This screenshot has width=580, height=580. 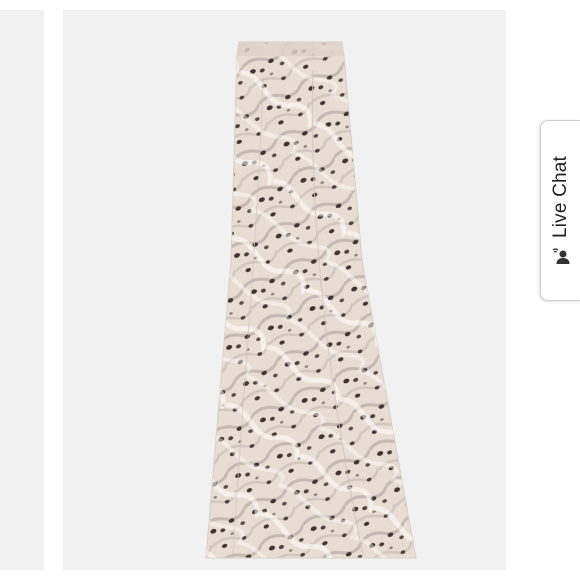 I want to click on live-chat-label: Live Chat, so click(x=560, y=196).